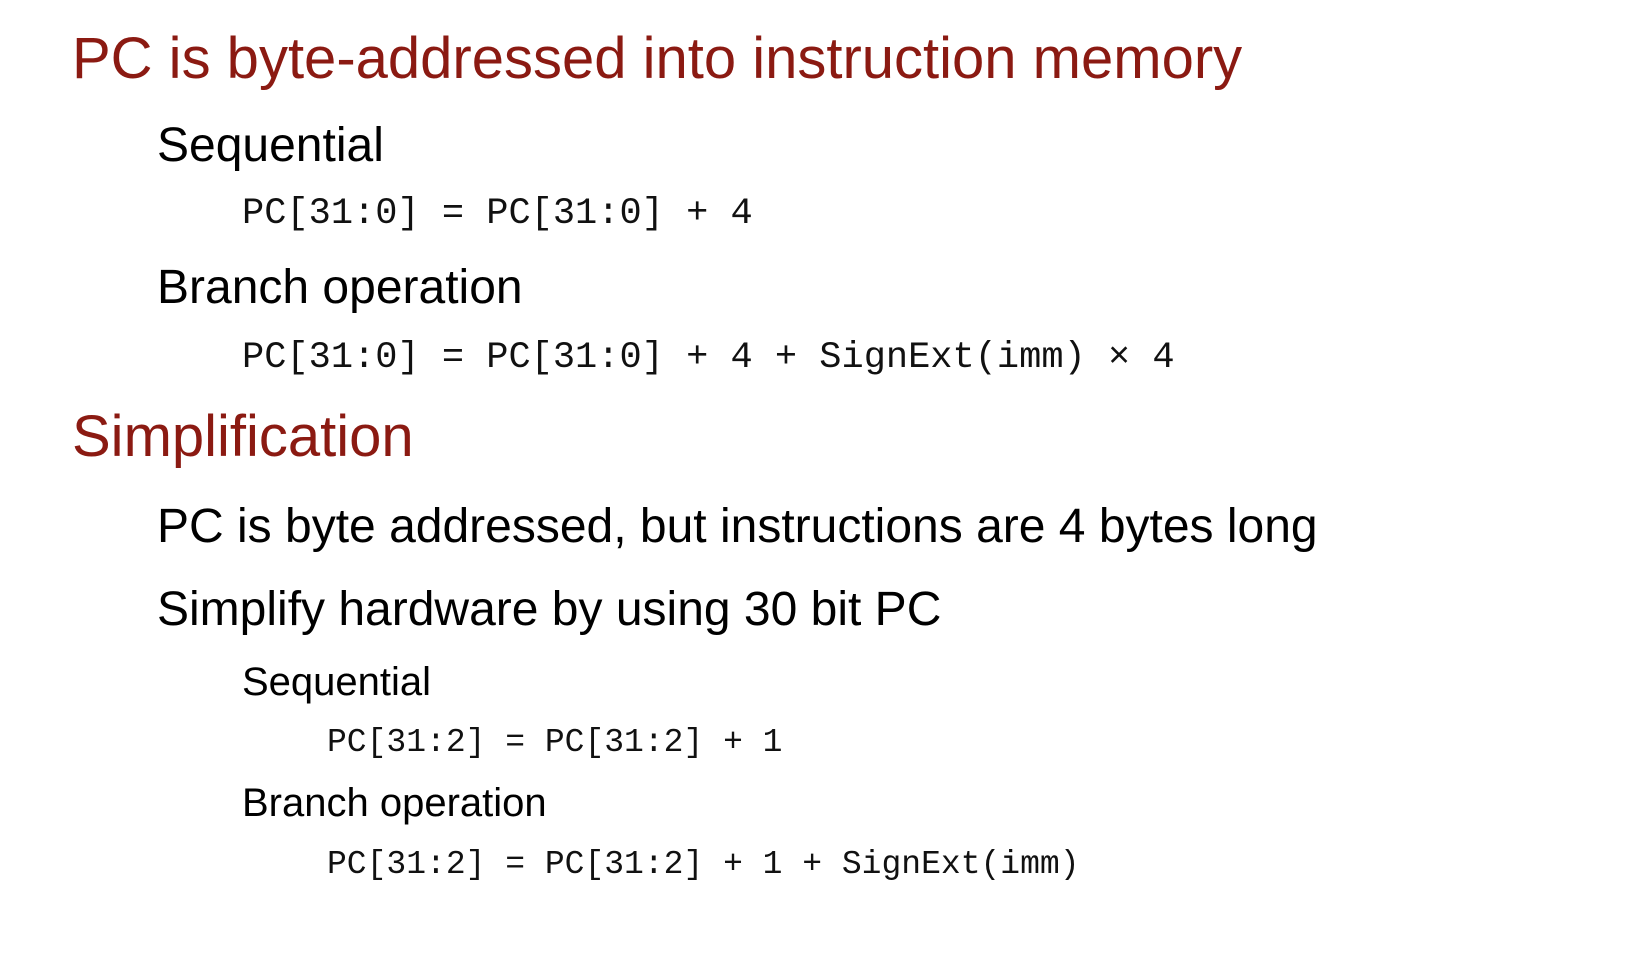  I want to click on label-sequential: Sequential, so click(270, 145).